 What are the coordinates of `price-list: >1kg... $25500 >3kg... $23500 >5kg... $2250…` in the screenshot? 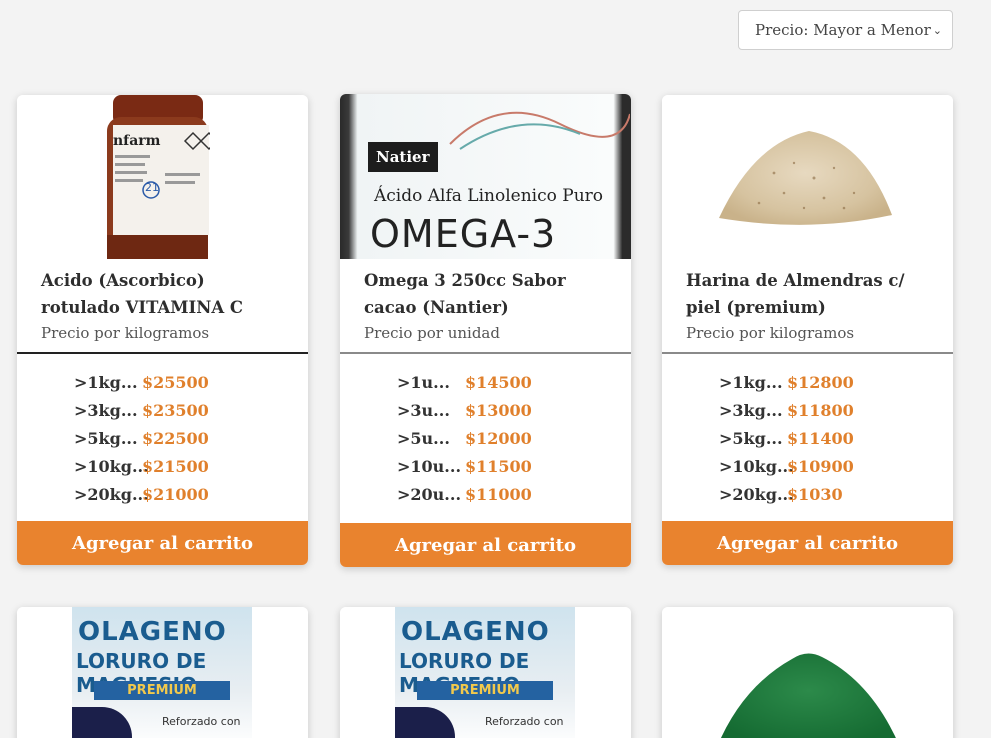 It's located at (162, 437).